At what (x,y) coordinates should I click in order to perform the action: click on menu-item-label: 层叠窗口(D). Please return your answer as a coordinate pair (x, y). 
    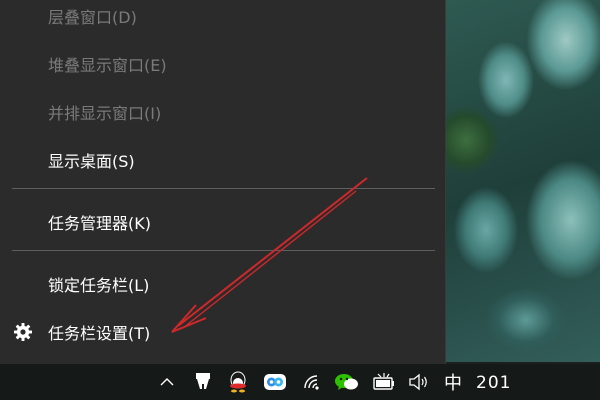
    Looking at the image, I should click on (92, 17).